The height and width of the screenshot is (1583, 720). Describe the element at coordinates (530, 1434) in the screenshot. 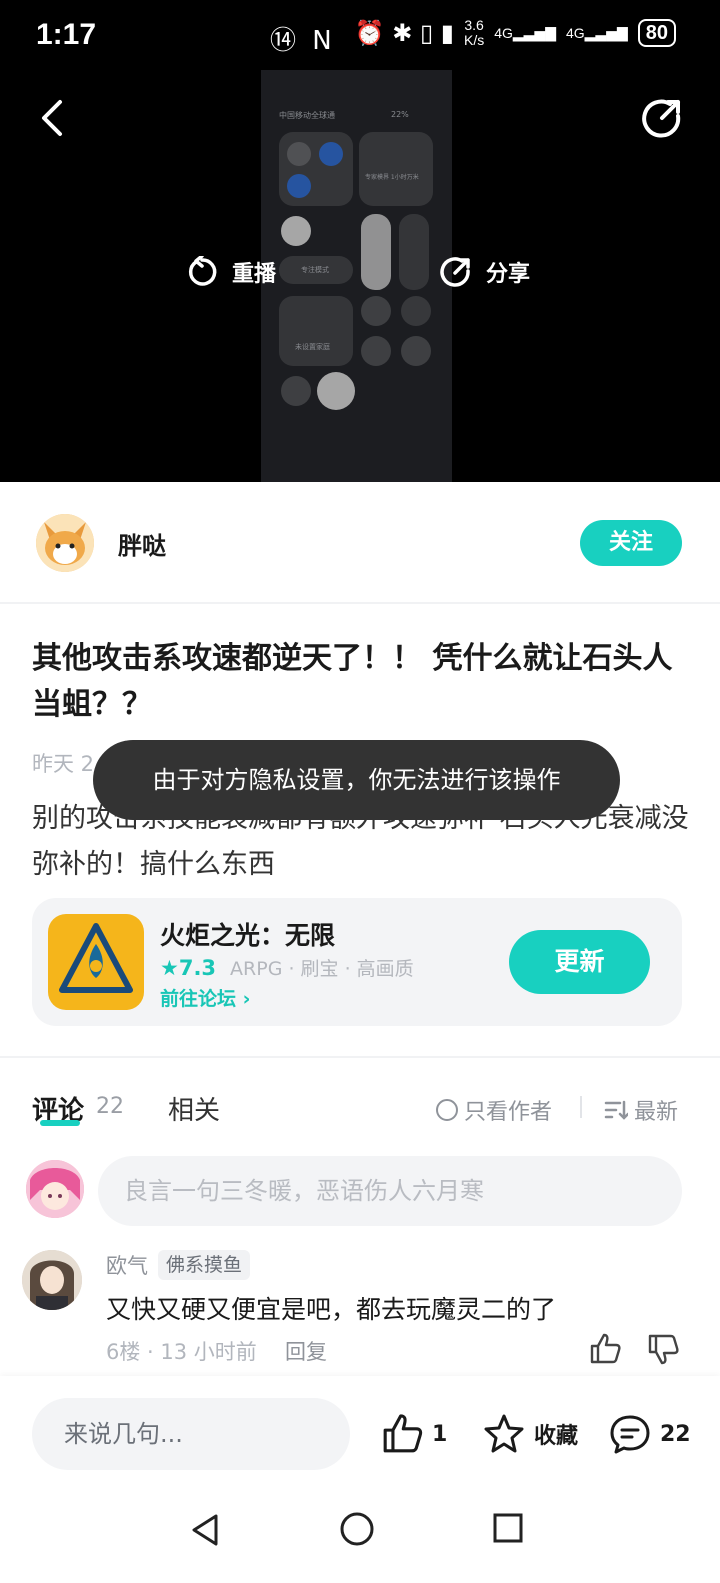

I see `favorite-button: 收藏` at that location.